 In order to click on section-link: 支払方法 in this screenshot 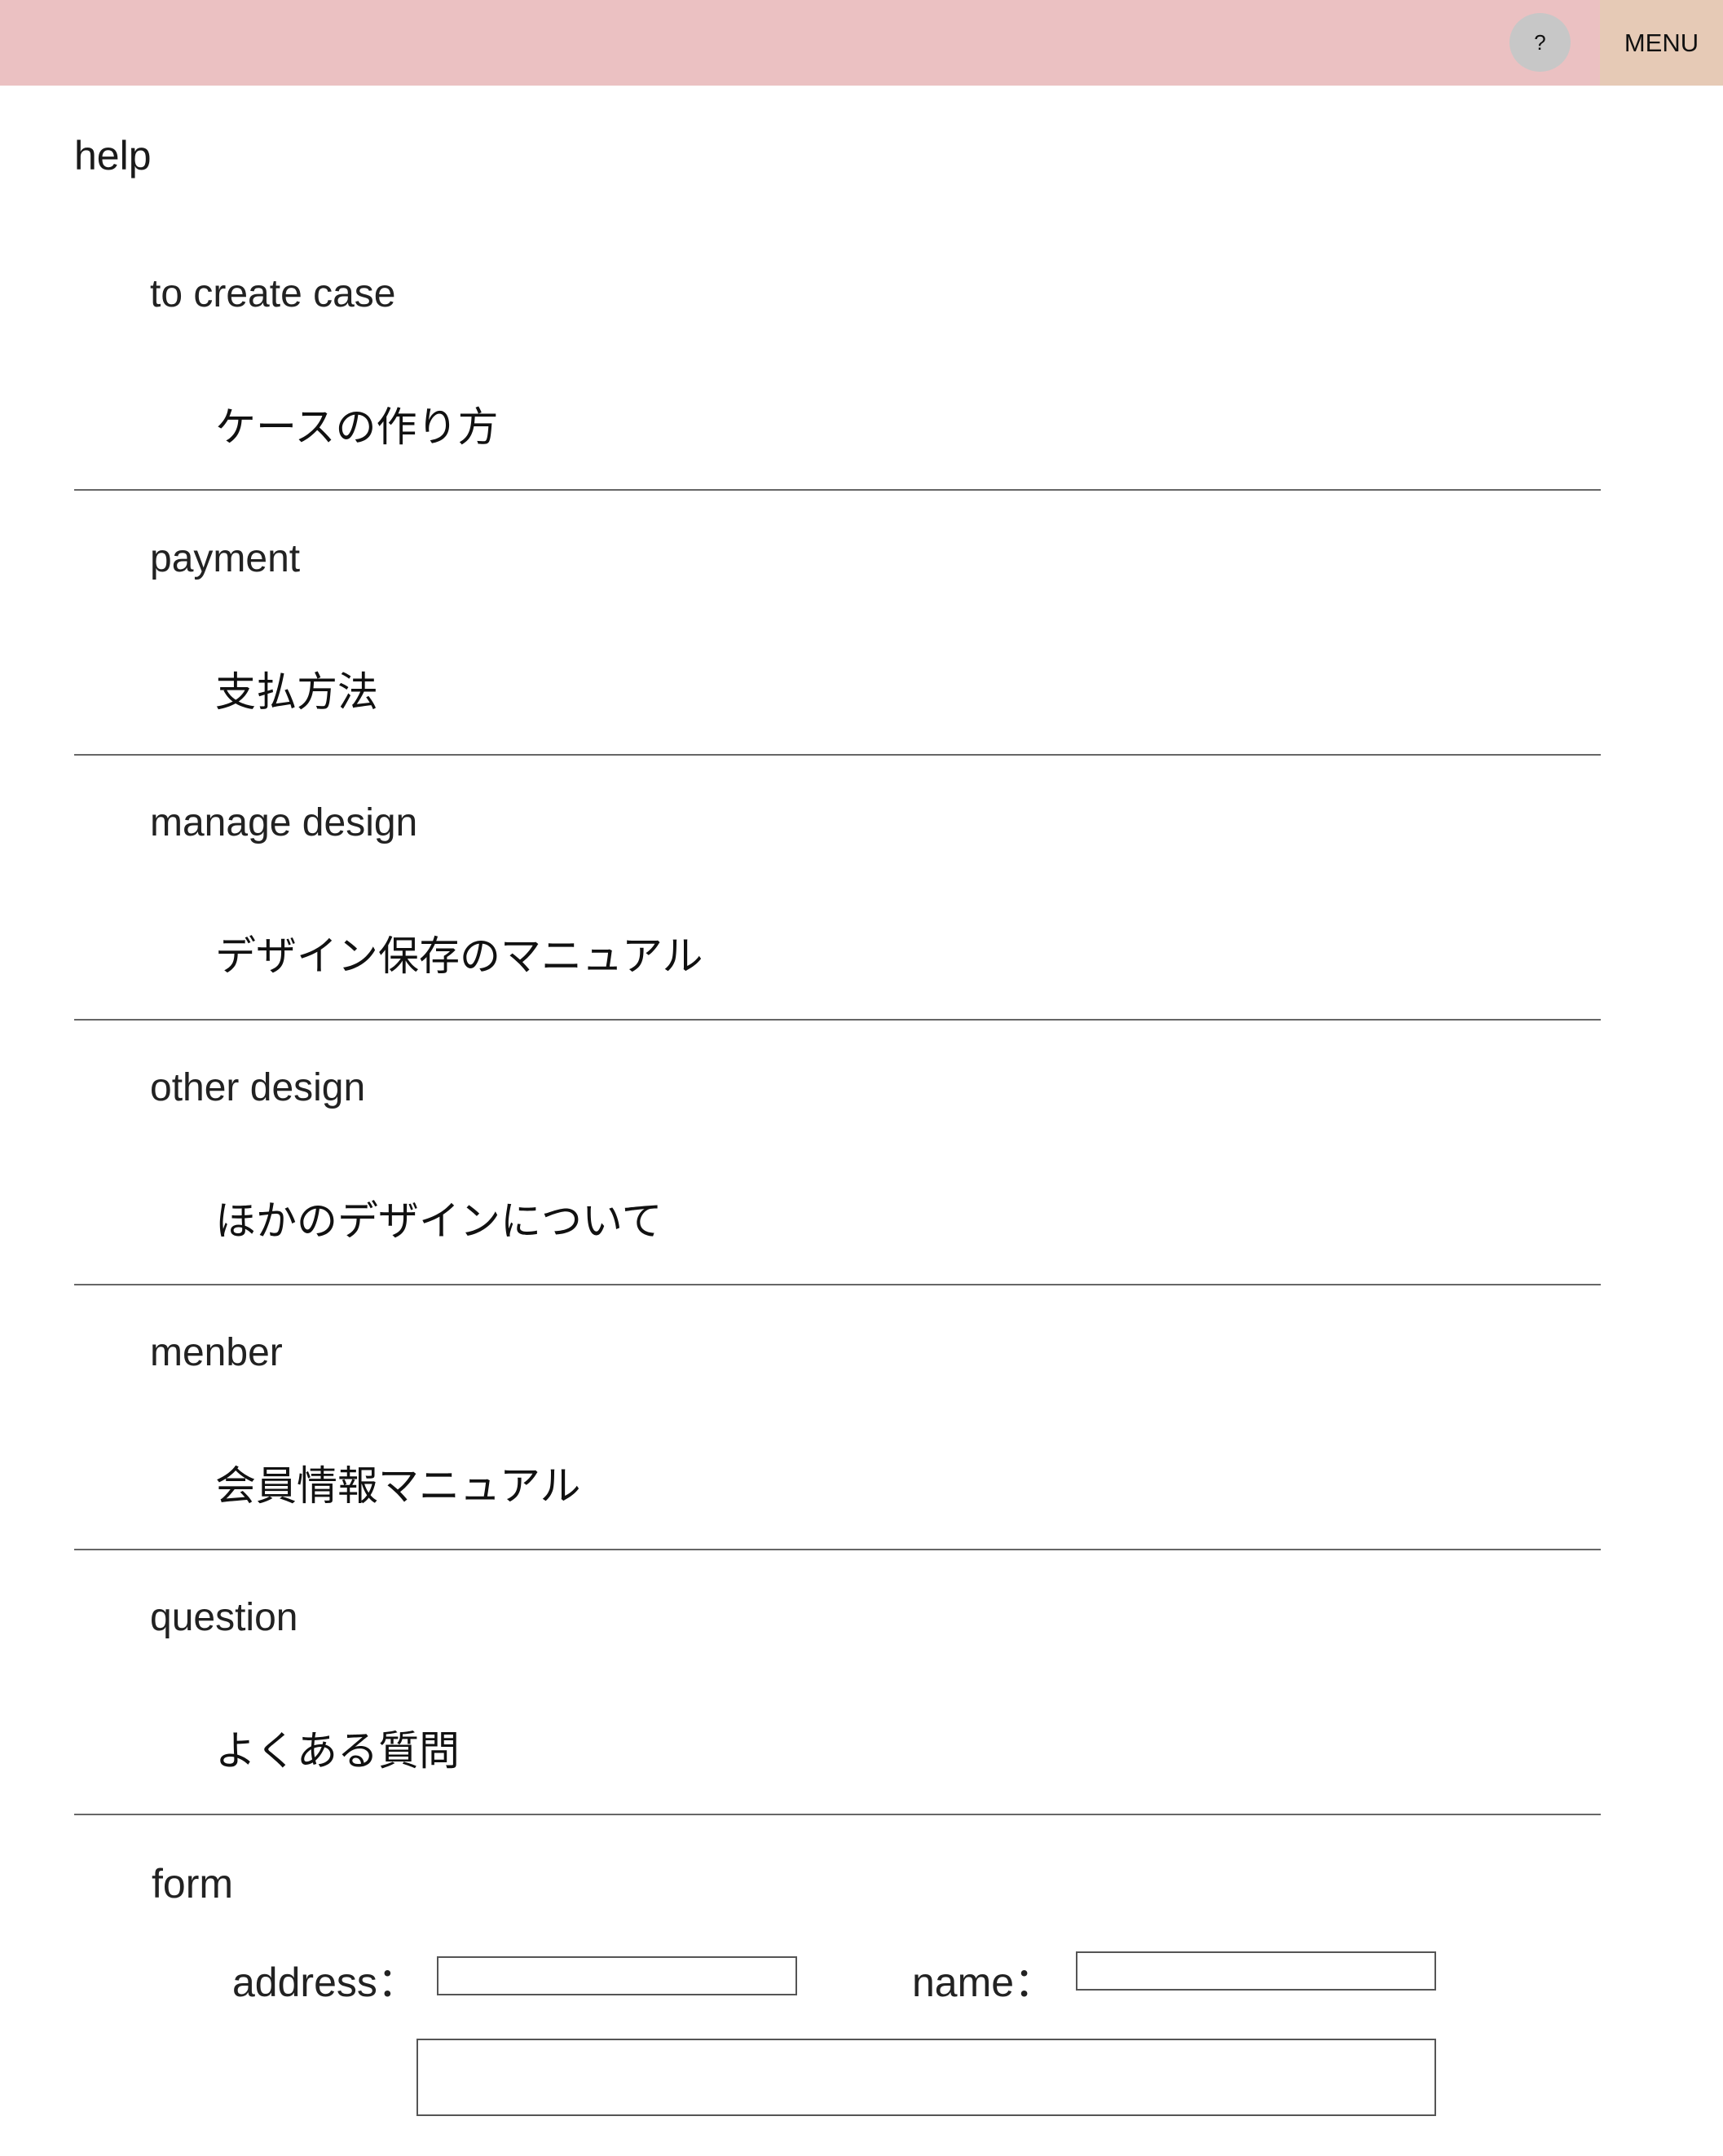, I will do `click(297, 688)`.